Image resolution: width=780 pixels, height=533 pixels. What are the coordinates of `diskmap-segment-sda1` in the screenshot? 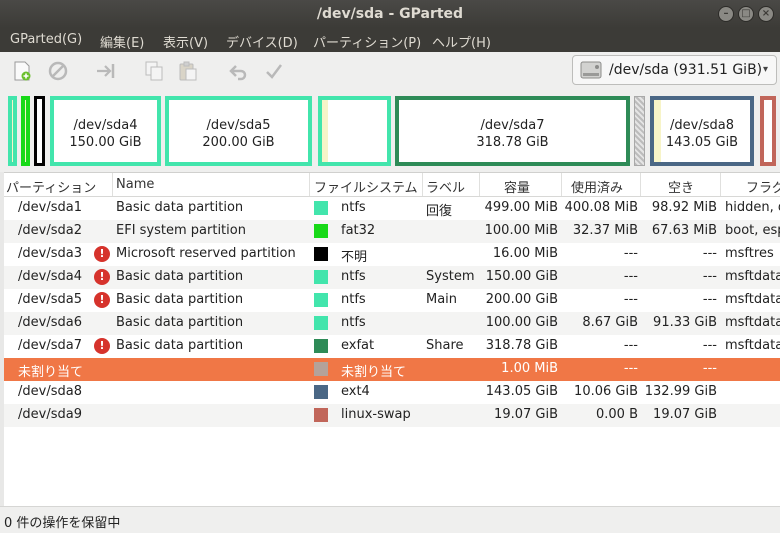 It's located at (12, 131).